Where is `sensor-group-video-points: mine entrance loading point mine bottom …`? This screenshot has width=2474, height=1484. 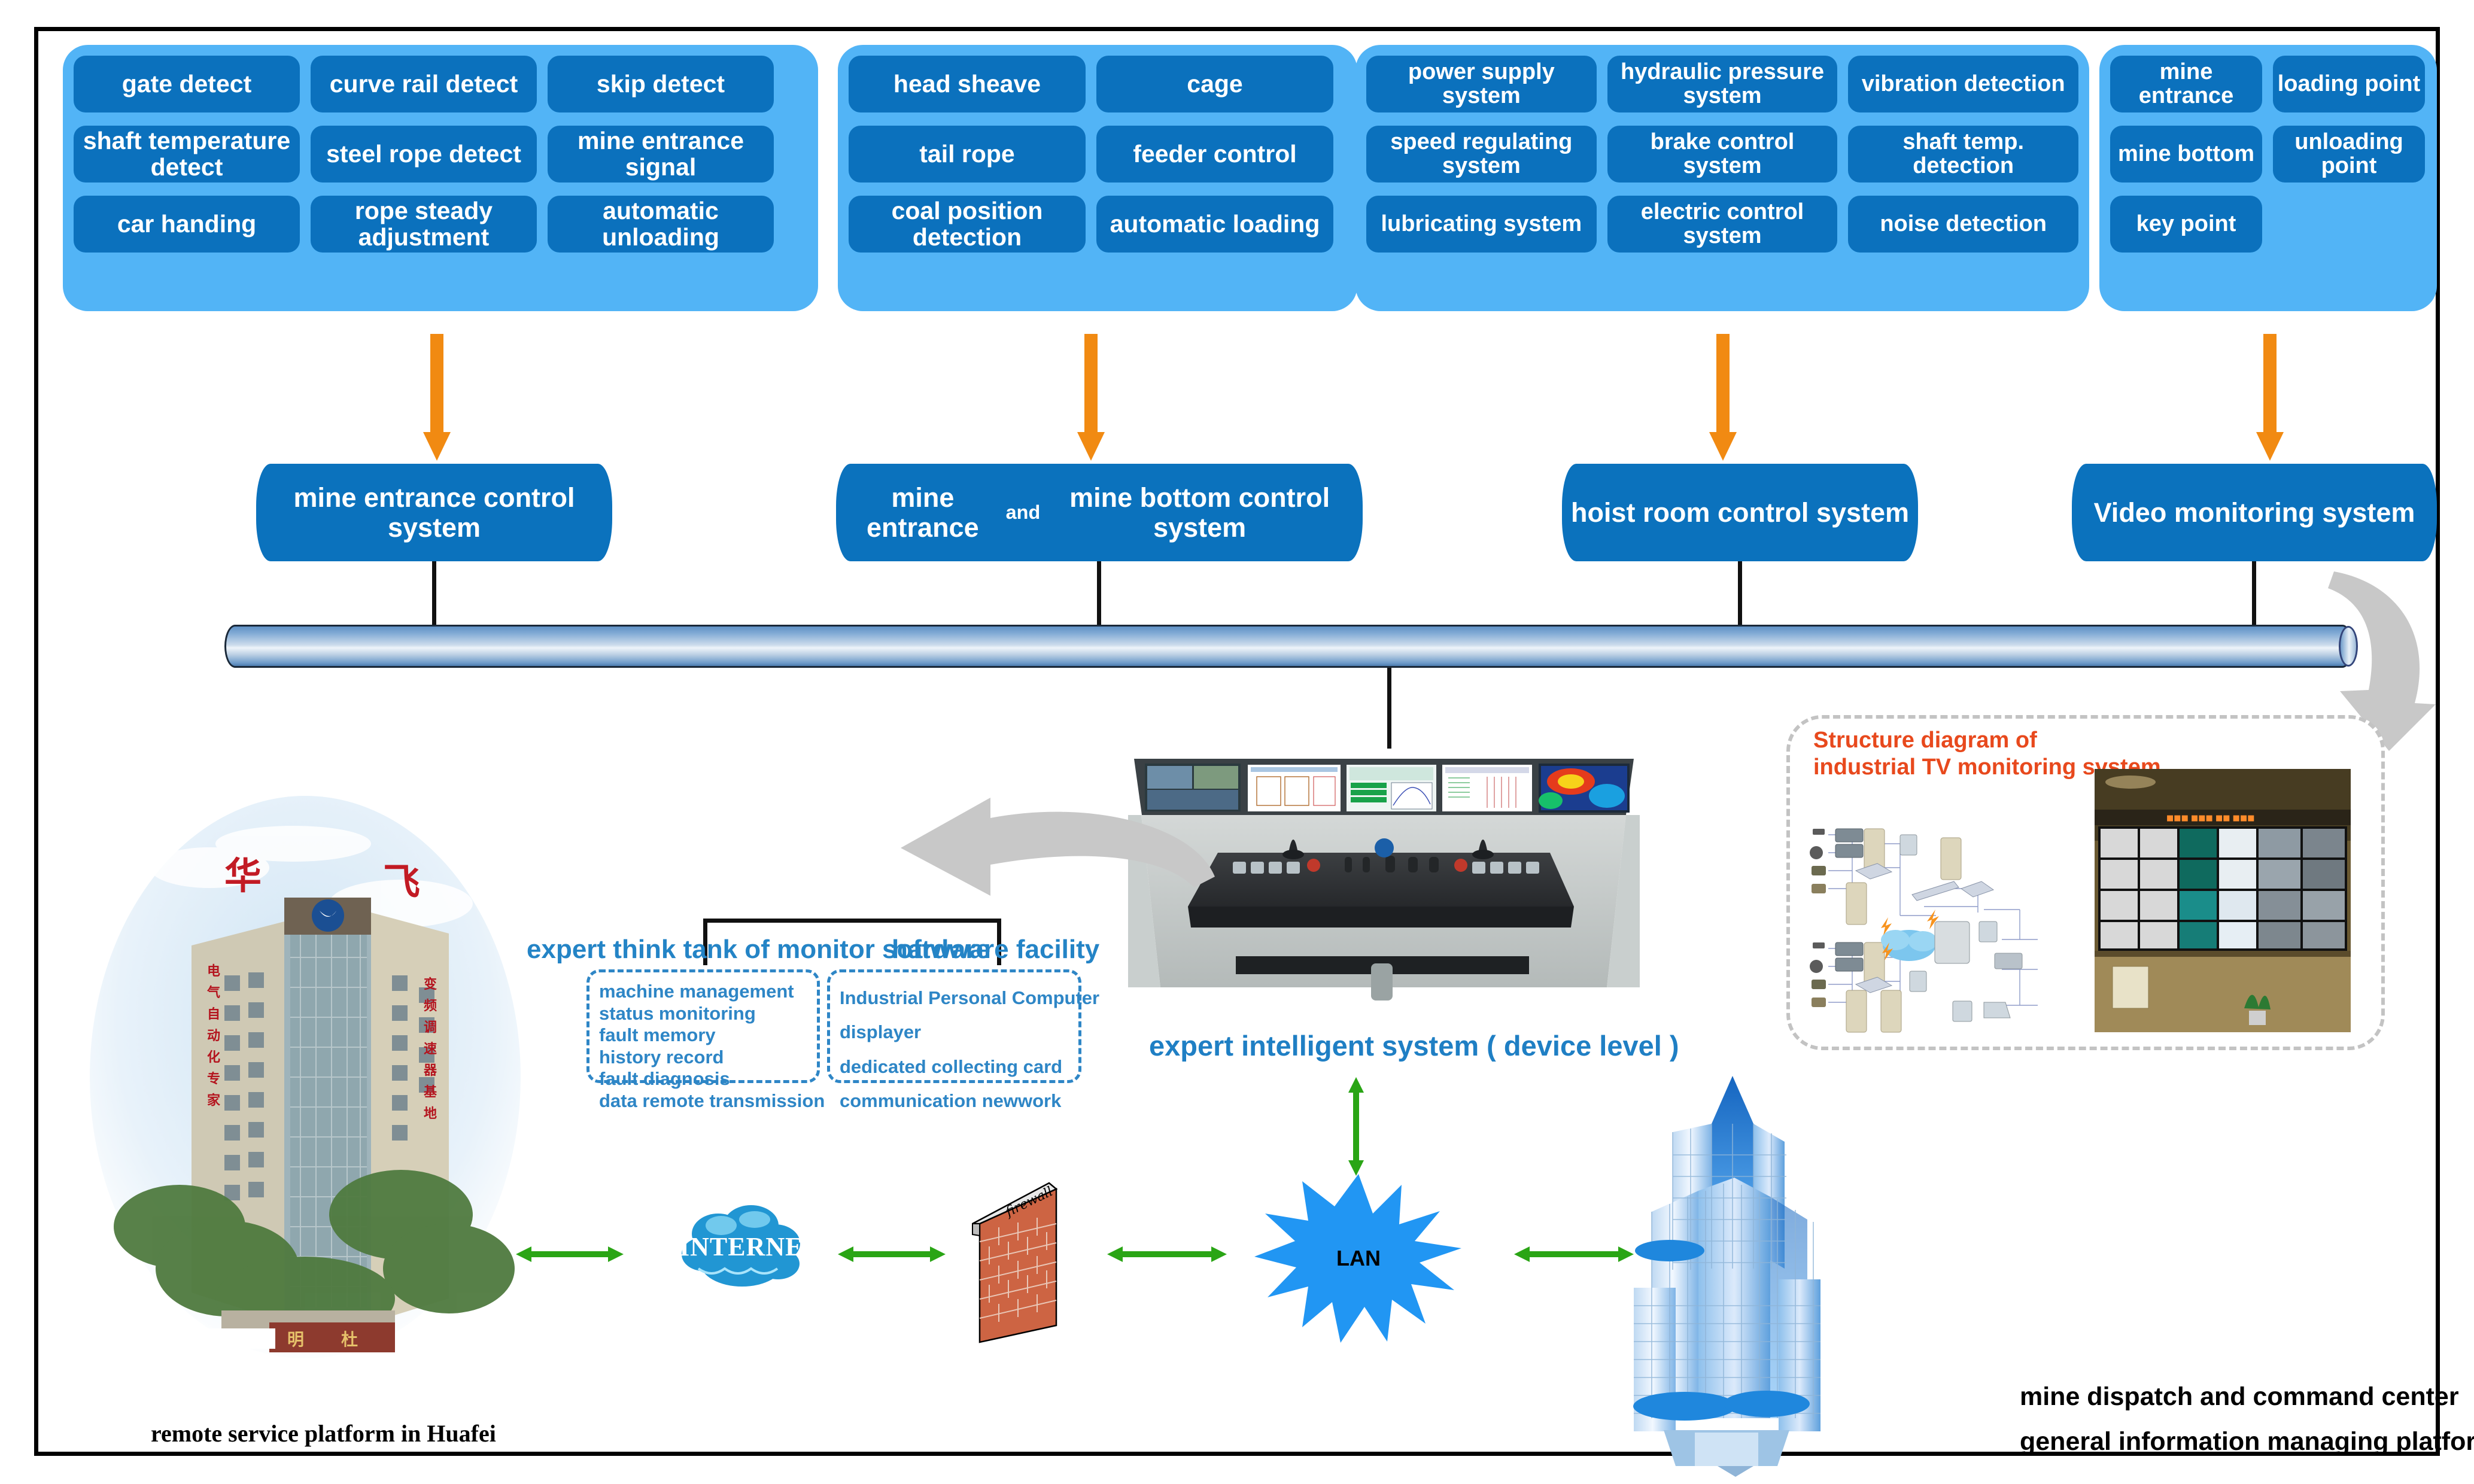
sensor-group-video-points: mine entrance loading point mine bottom … is located at coordinates (2268, 178).